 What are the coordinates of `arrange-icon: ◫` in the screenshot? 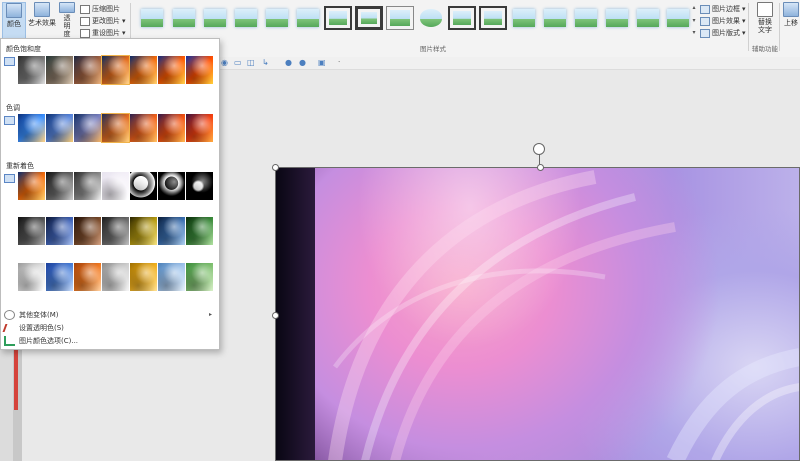 It's located at (251, 62).